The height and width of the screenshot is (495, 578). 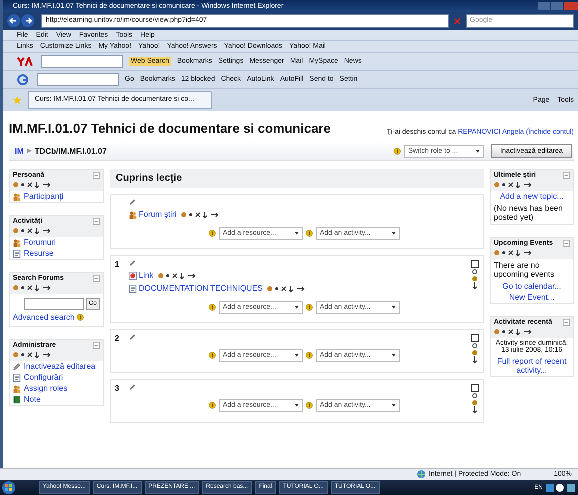 What do you see at coordinates (153, 214) in the screenshot?
I see `activity-link: Forum ştiri` at bounding box center [153, 214].